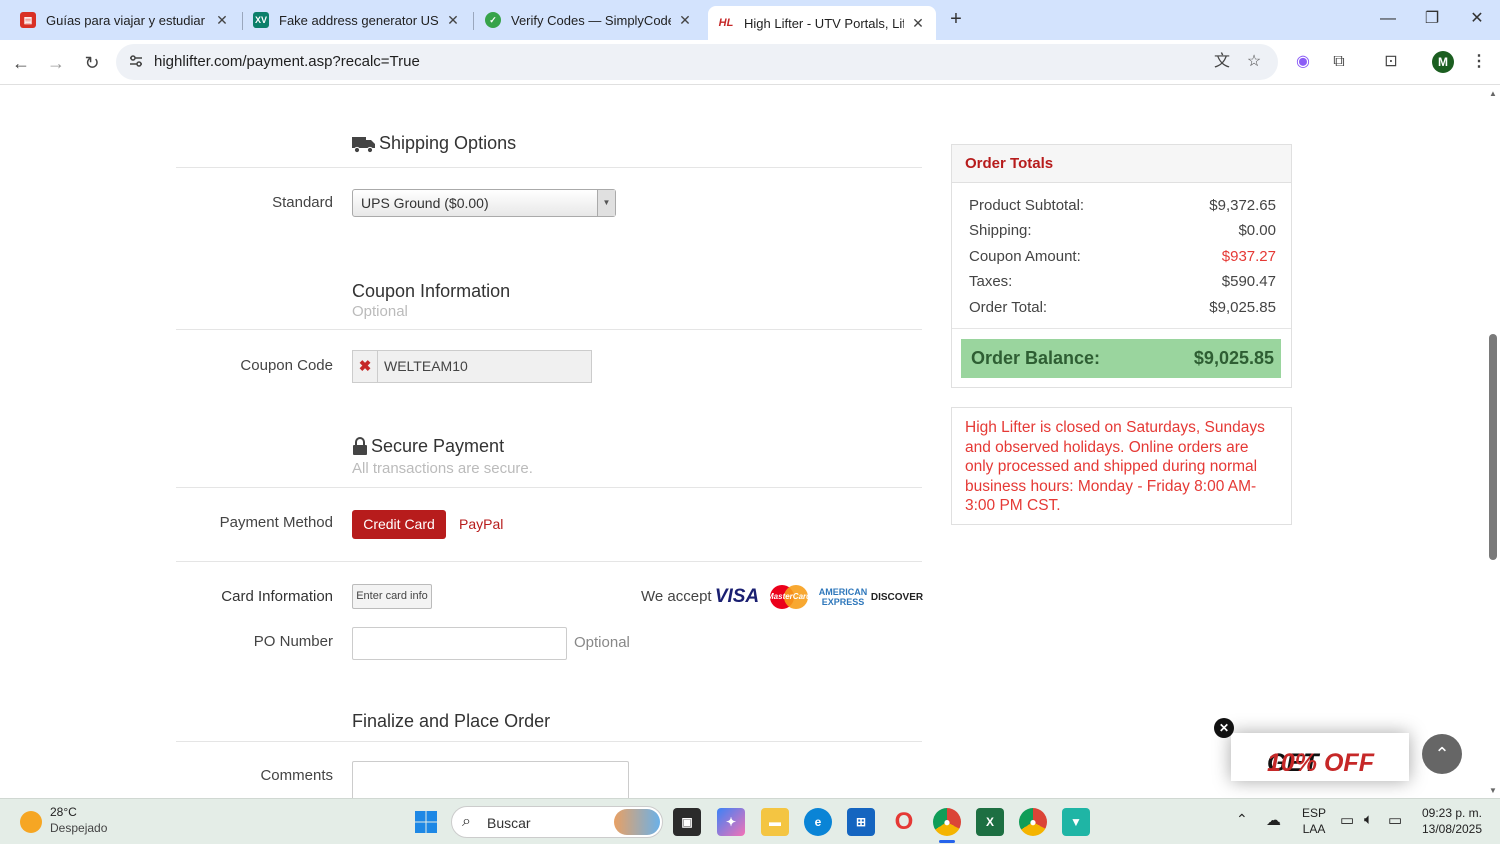  What do you see at coordinates (261, 20) in the screenshot?
I see `xv-icon: XV` at bounding box center [261, 20].